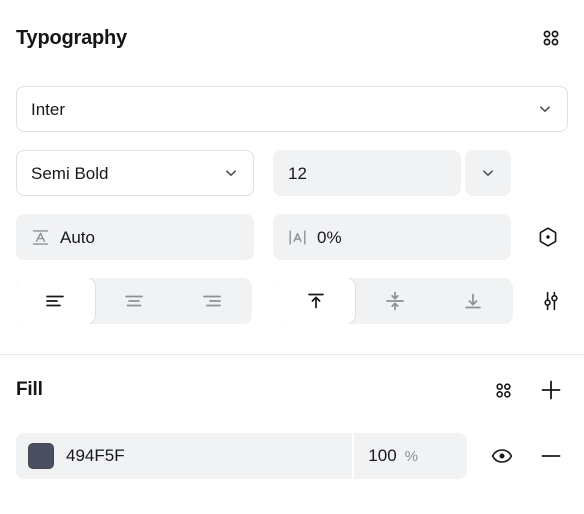  I want to click on percent-label: %, so click(411, 456).